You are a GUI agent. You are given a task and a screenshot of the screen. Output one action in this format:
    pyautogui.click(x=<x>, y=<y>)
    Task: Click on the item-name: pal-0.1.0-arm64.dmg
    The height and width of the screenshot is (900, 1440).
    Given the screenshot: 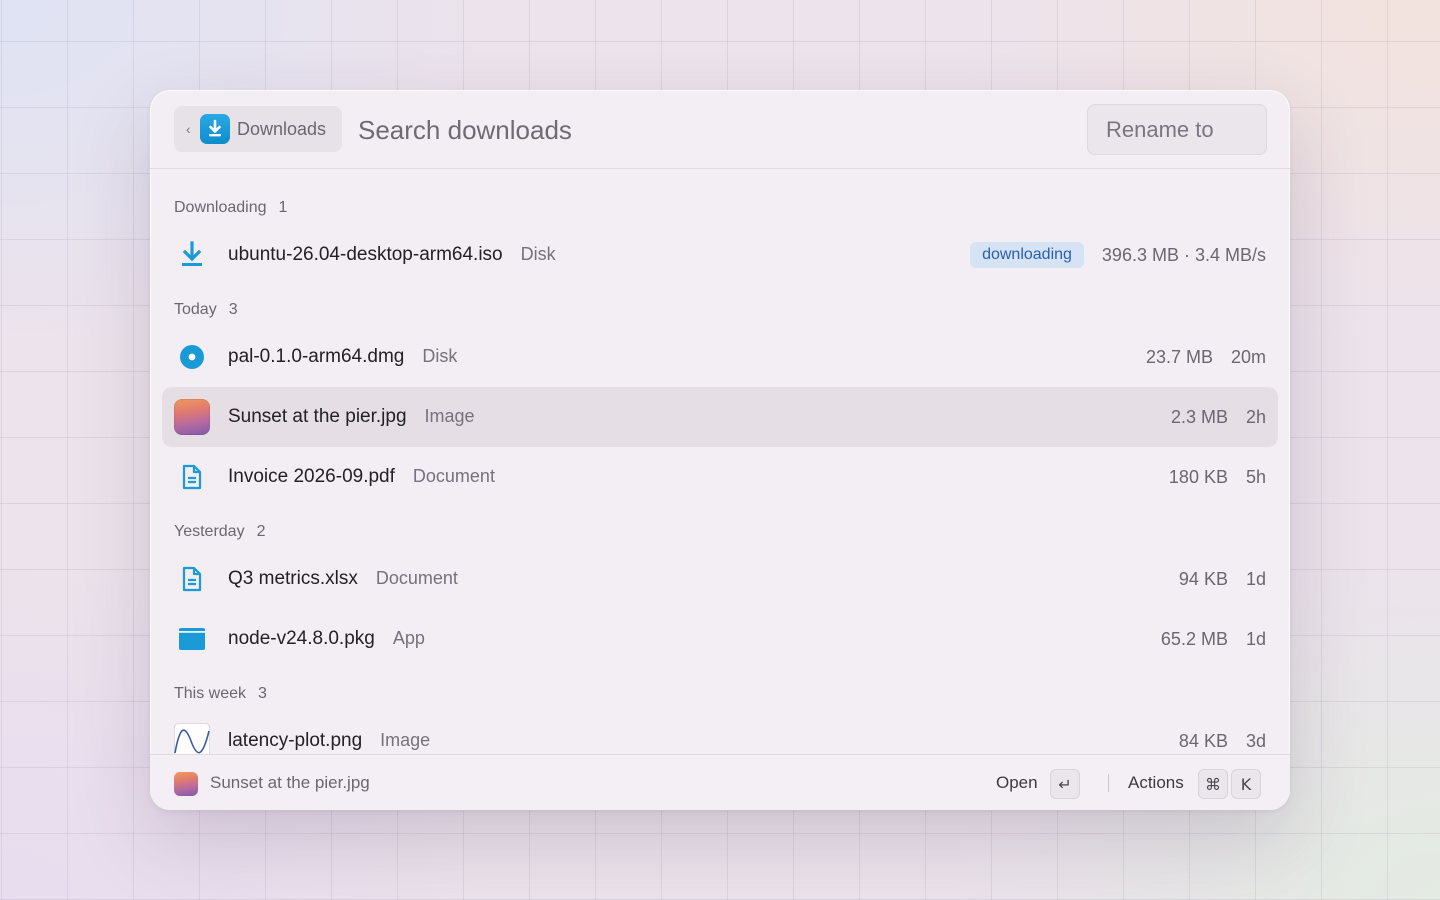 What is the action you would take?
    pyautogui.click(x=316, y=356)
    